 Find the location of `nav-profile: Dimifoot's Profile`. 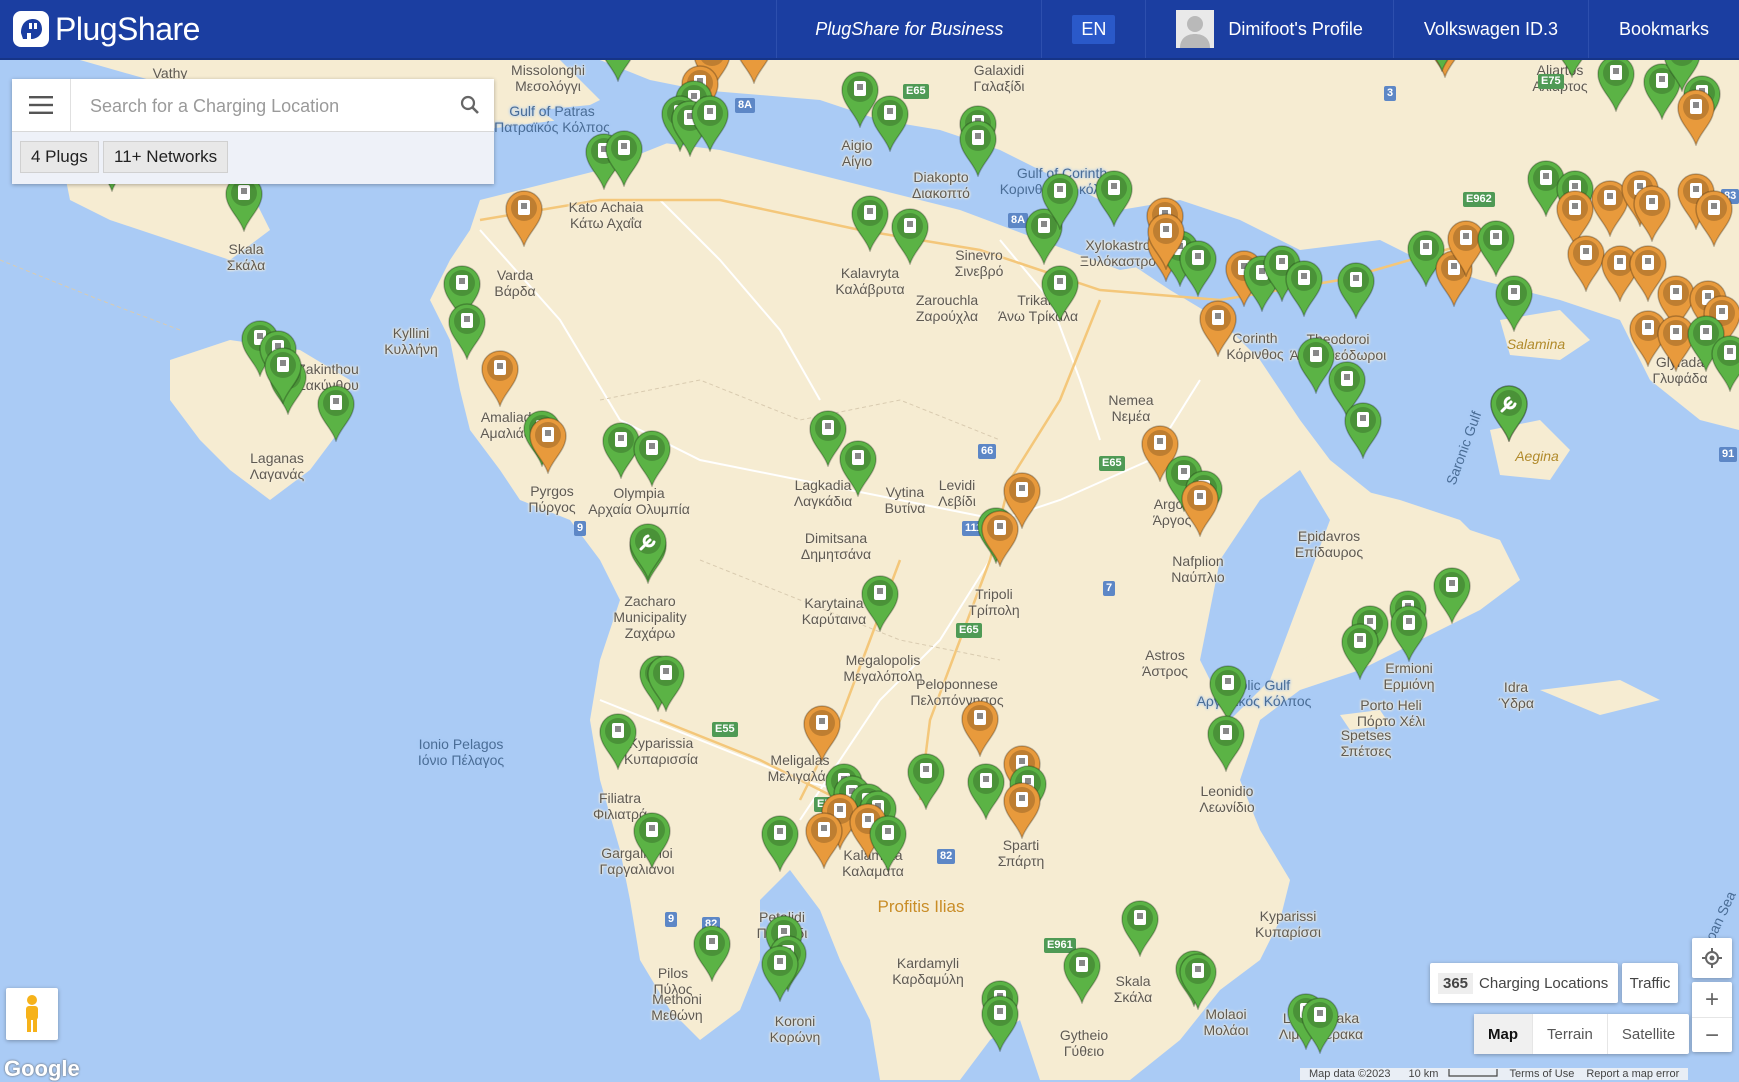

nav-profile: Dimifoot's Profile is located at coordinates (1268, 29).